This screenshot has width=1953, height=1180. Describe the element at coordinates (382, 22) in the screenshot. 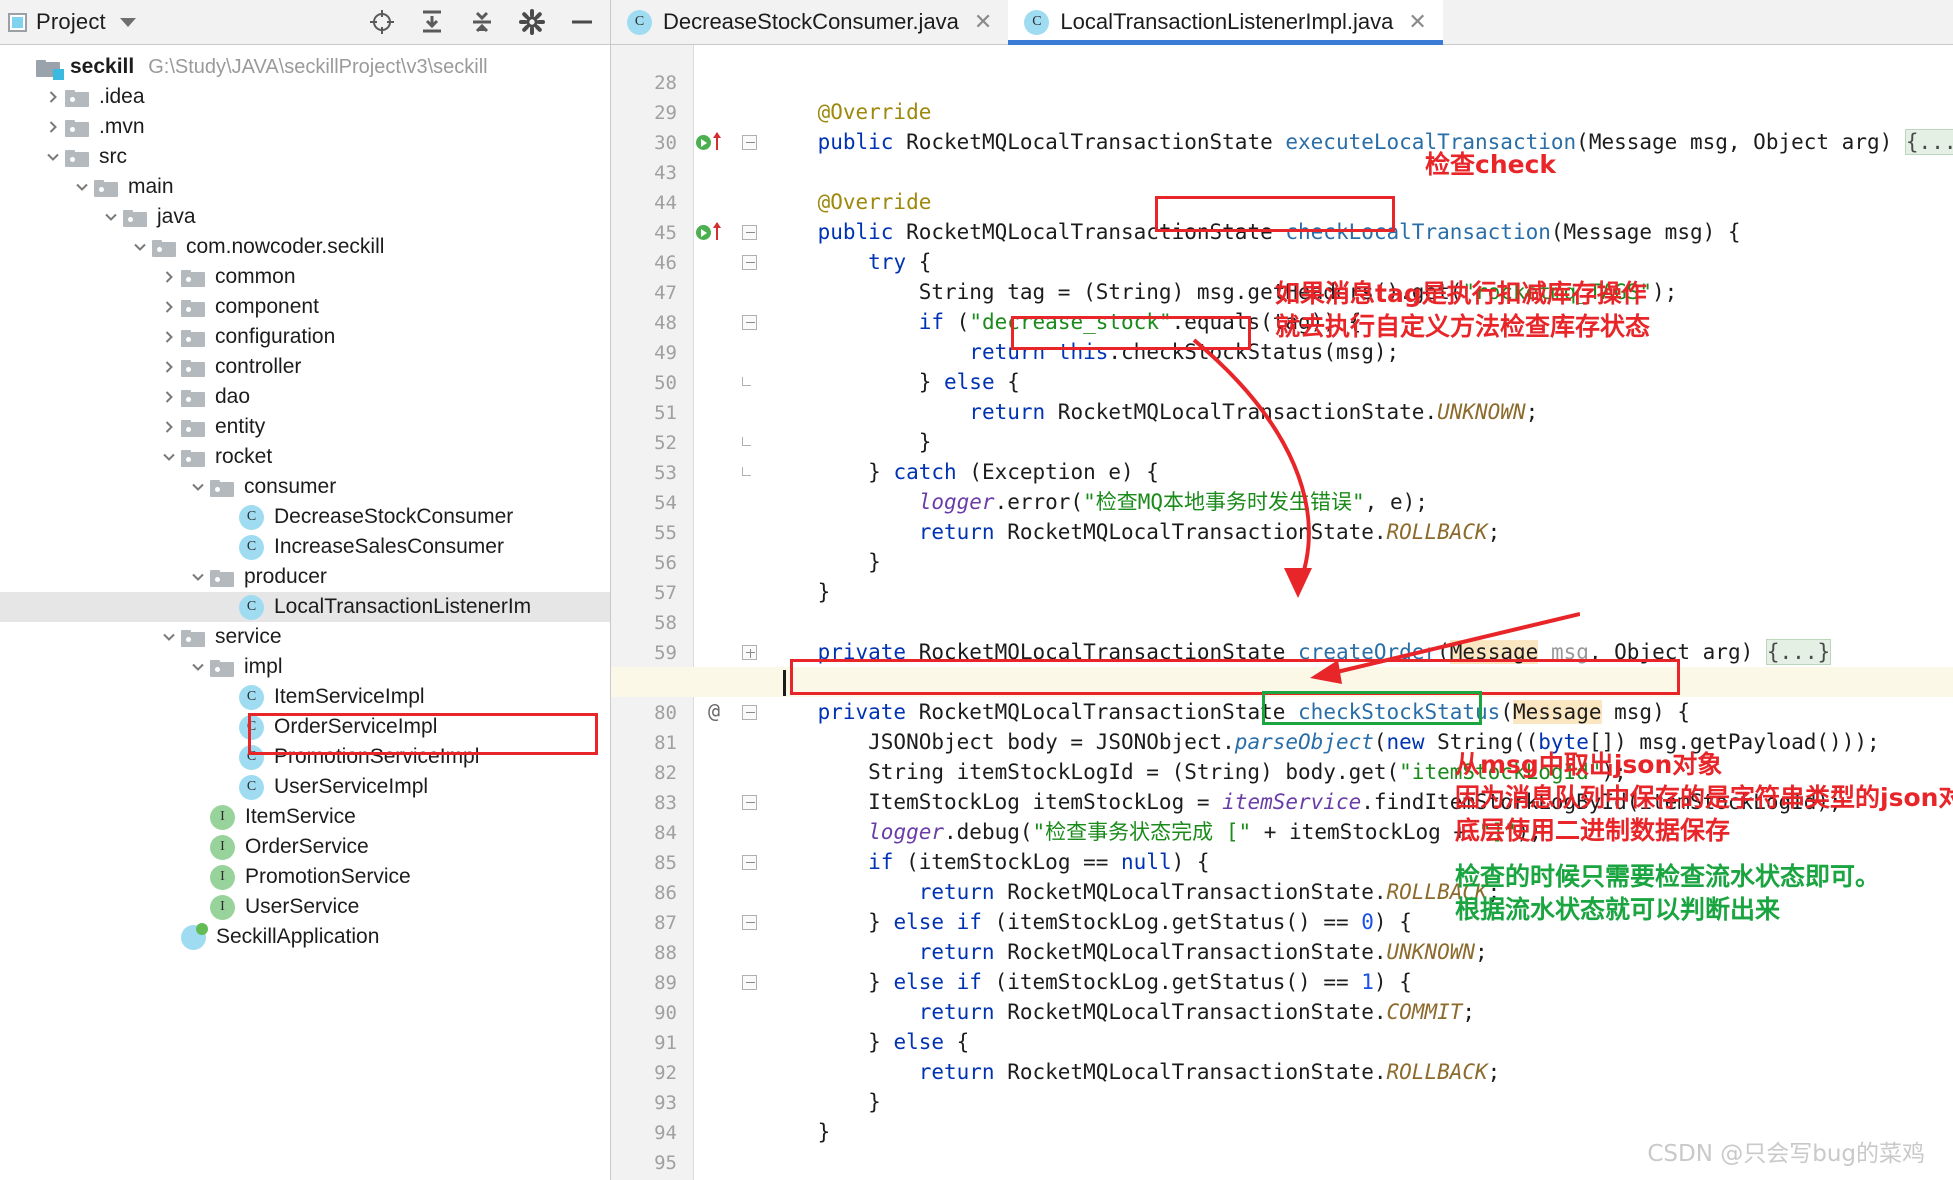

I see `locate-icon` at that location.